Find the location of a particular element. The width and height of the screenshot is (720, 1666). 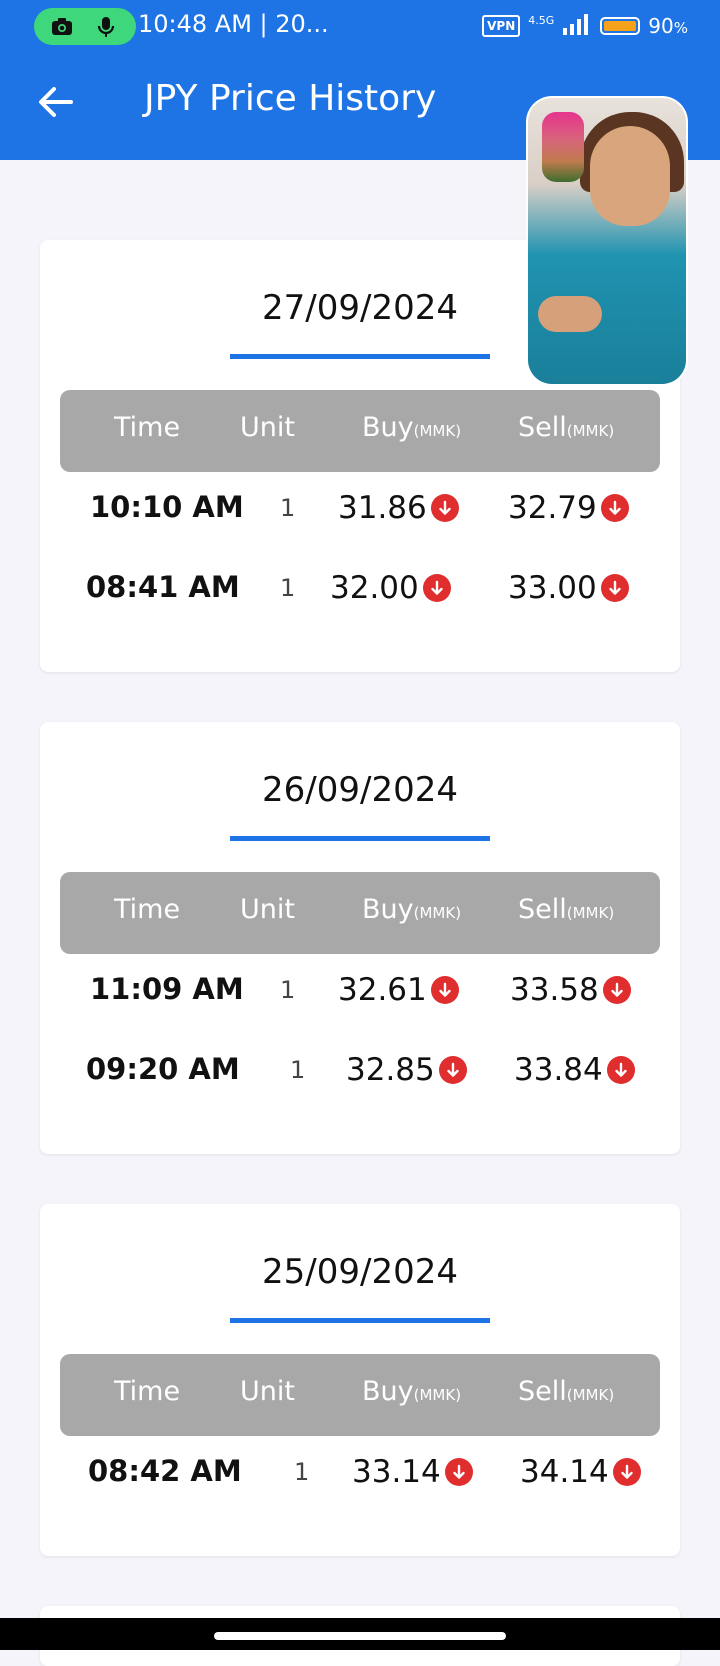

table-row: 10:10 AM 1 31.86 32.79 is located at coordinates (360, 510).